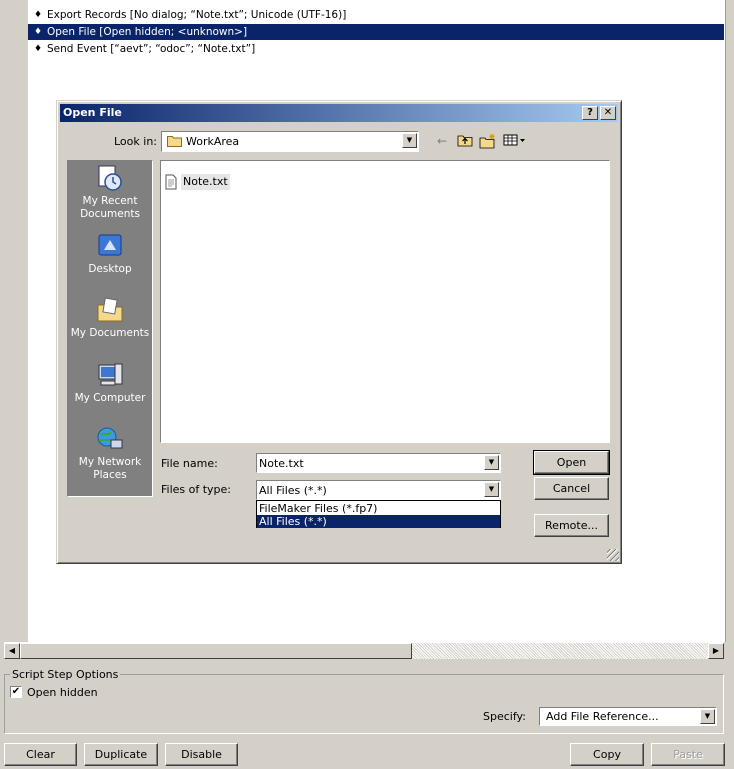 The height and width of the screenshot is (769, 734). What do you see at coordinates (213, 141) in the screenshot?
I see `look-in-value: WorkArea` at bounding box center [213, 141].